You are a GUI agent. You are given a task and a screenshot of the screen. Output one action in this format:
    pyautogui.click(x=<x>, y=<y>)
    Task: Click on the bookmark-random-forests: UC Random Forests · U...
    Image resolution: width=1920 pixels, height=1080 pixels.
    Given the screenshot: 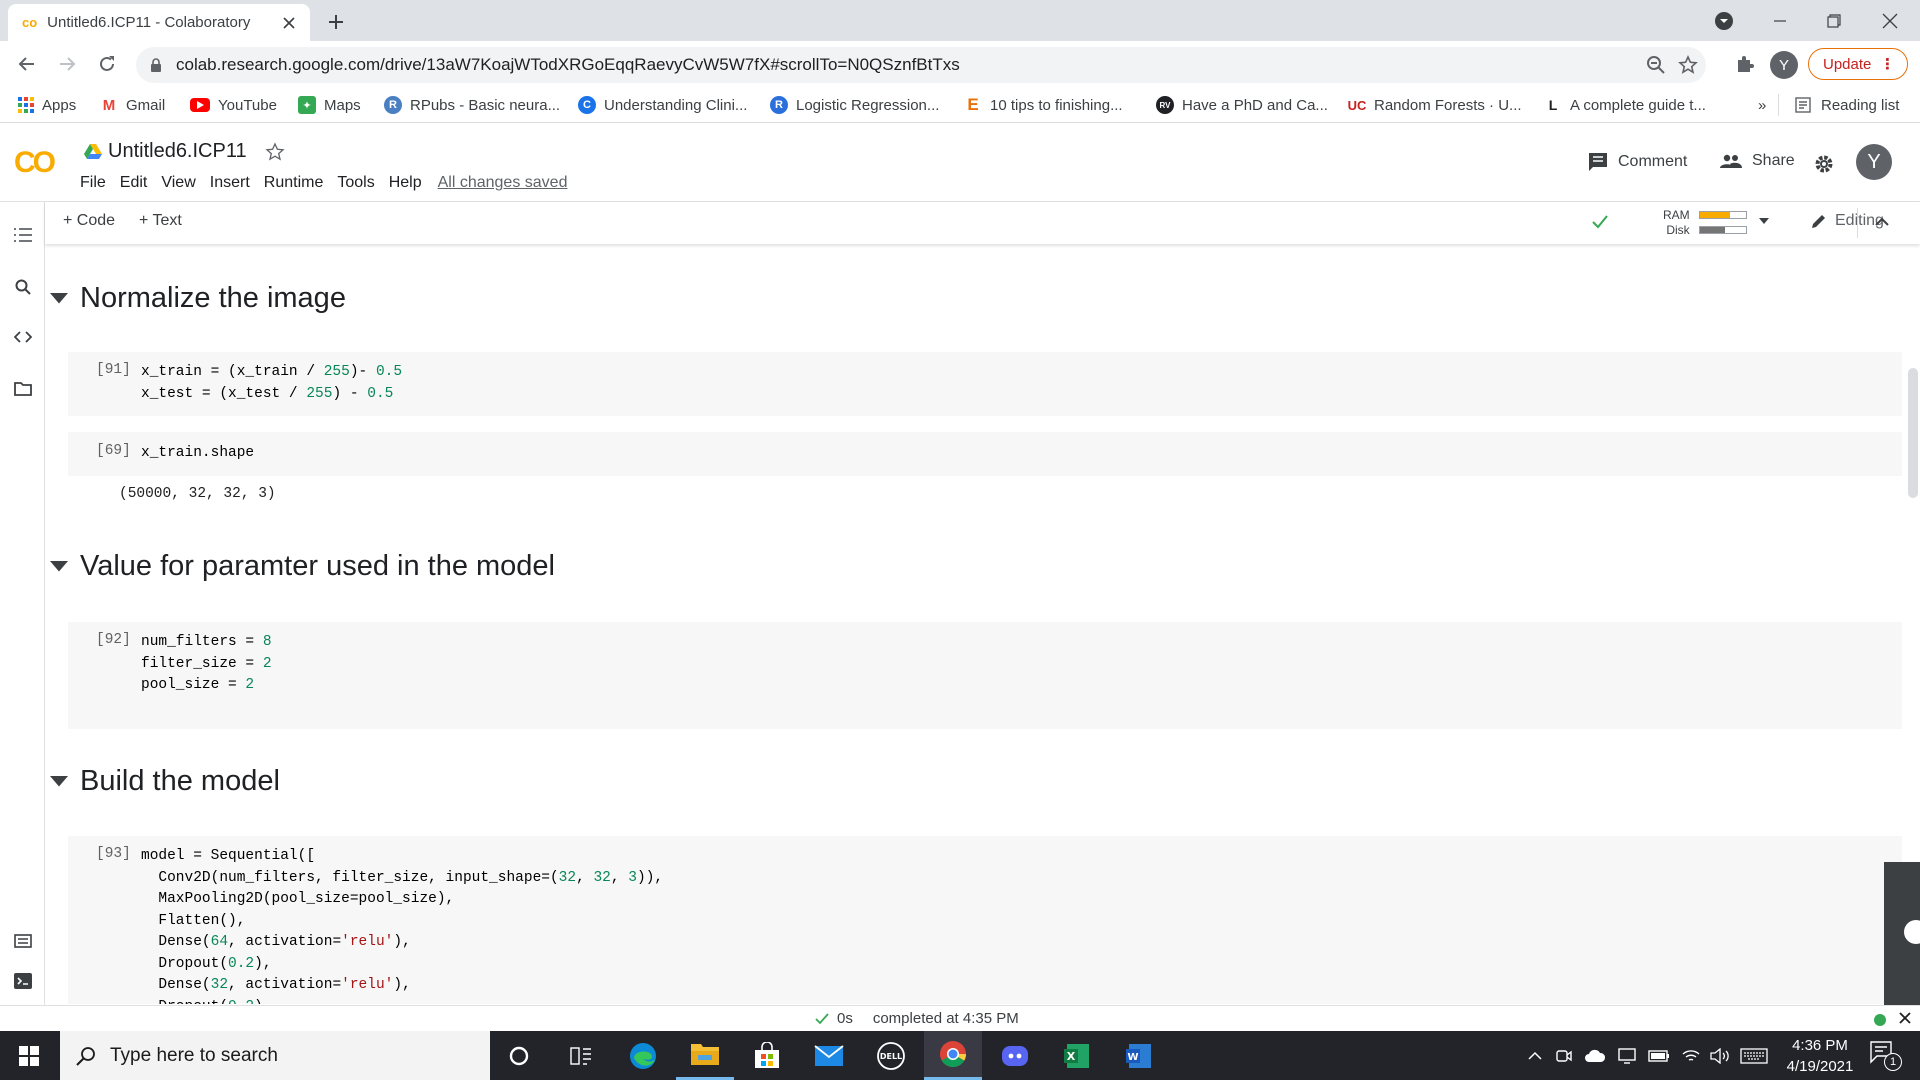 What is the action you would take?
    pyautogui.click(x=1435, y=105)
    